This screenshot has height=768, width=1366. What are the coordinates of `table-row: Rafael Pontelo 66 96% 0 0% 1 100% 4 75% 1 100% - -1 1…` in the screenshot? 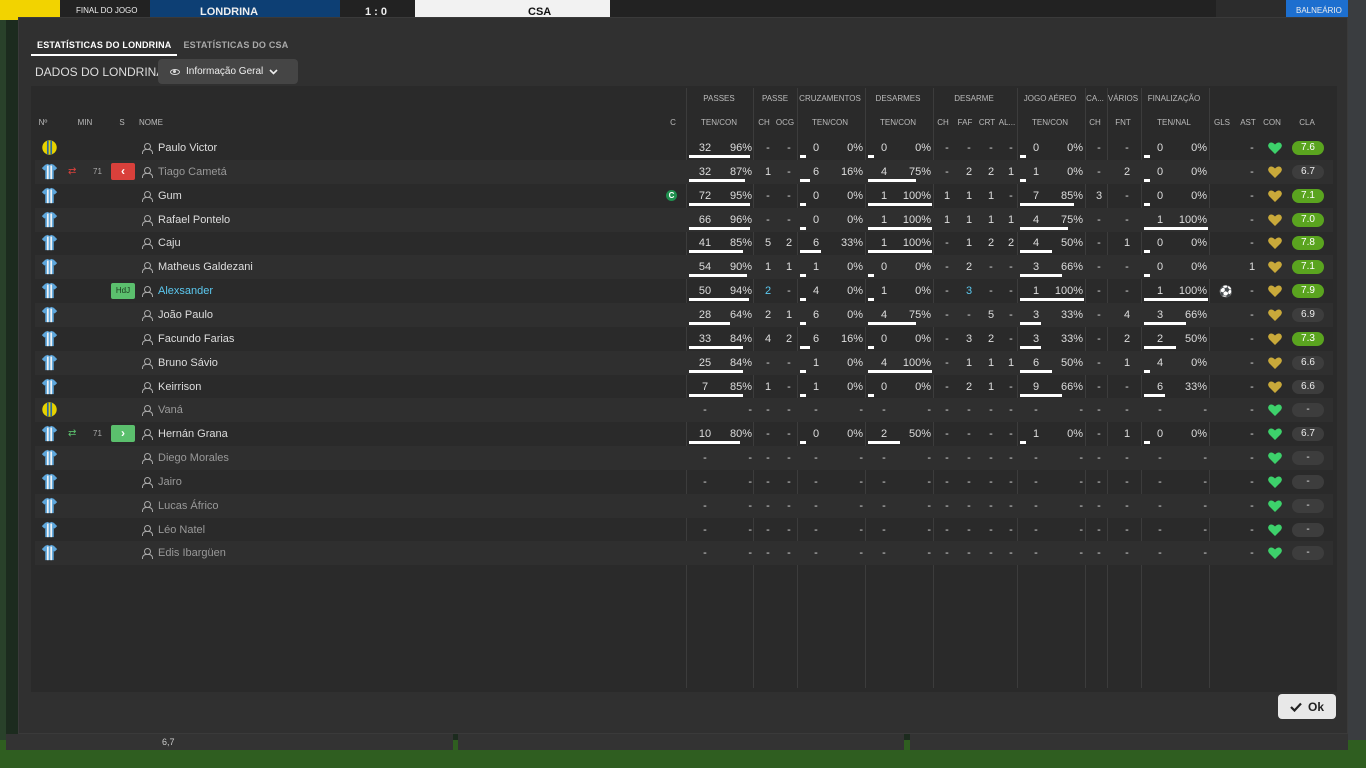 It's located at (684, 219).